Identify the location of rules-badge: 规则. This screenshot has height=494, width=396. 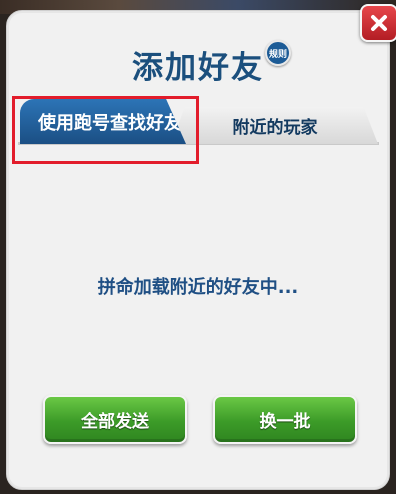
(278, 53).